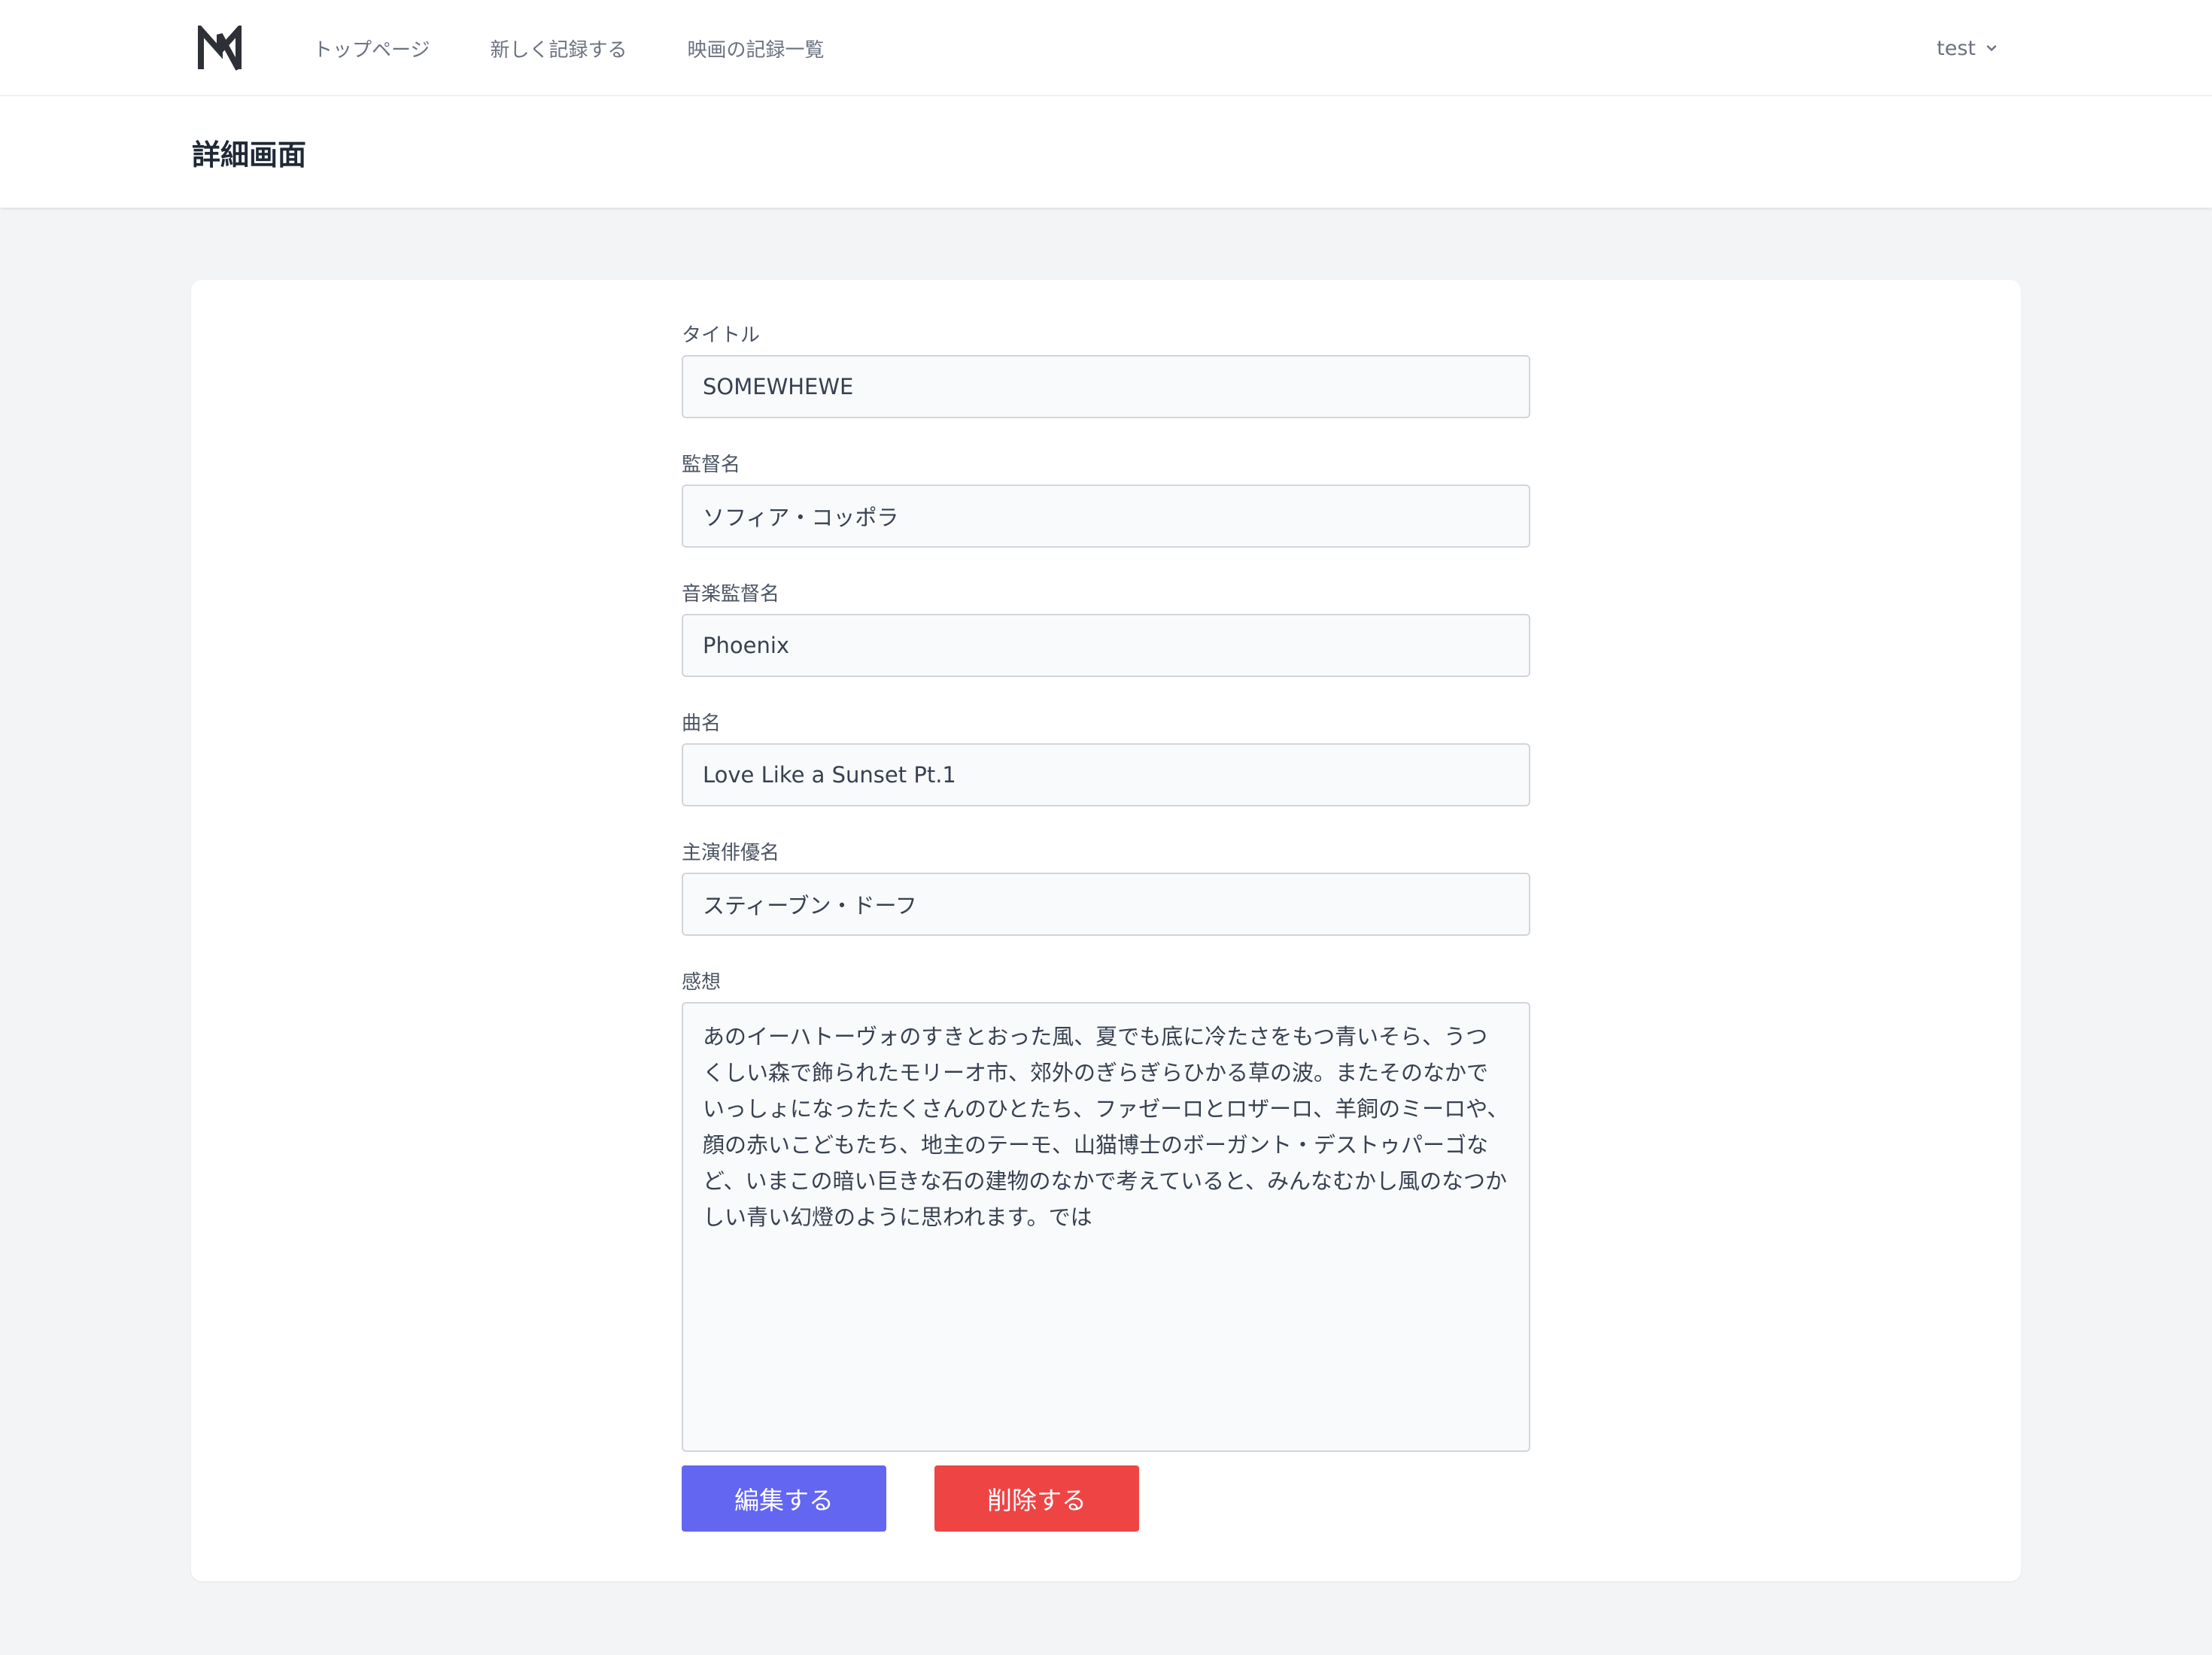 Image resolution: width=2212 pixels, height=1655 pixels. I want to click on song-field-group: 曲名, so click(1106, 758).